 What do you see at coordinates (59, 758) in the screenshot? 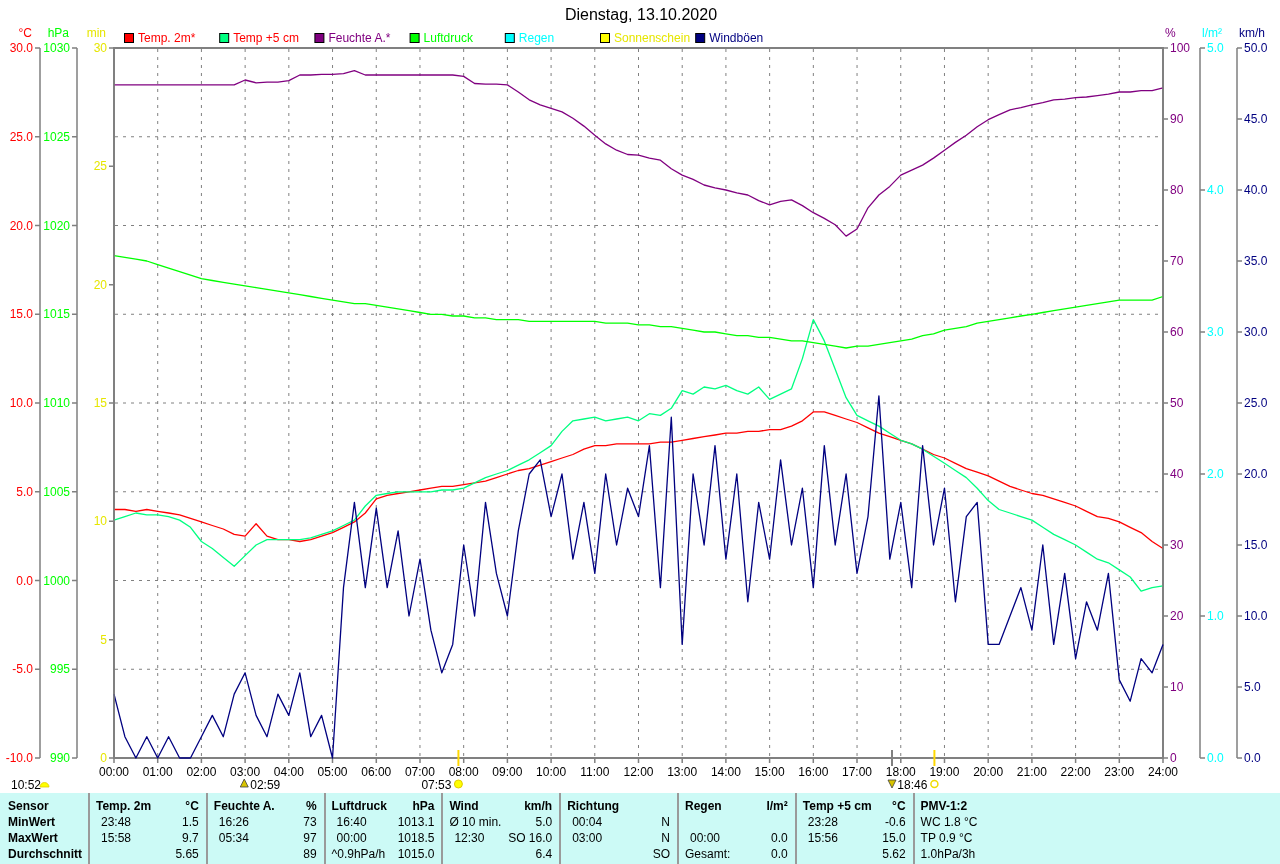
I see `axis-tick-label: 990` at bounding box center [59, 758].